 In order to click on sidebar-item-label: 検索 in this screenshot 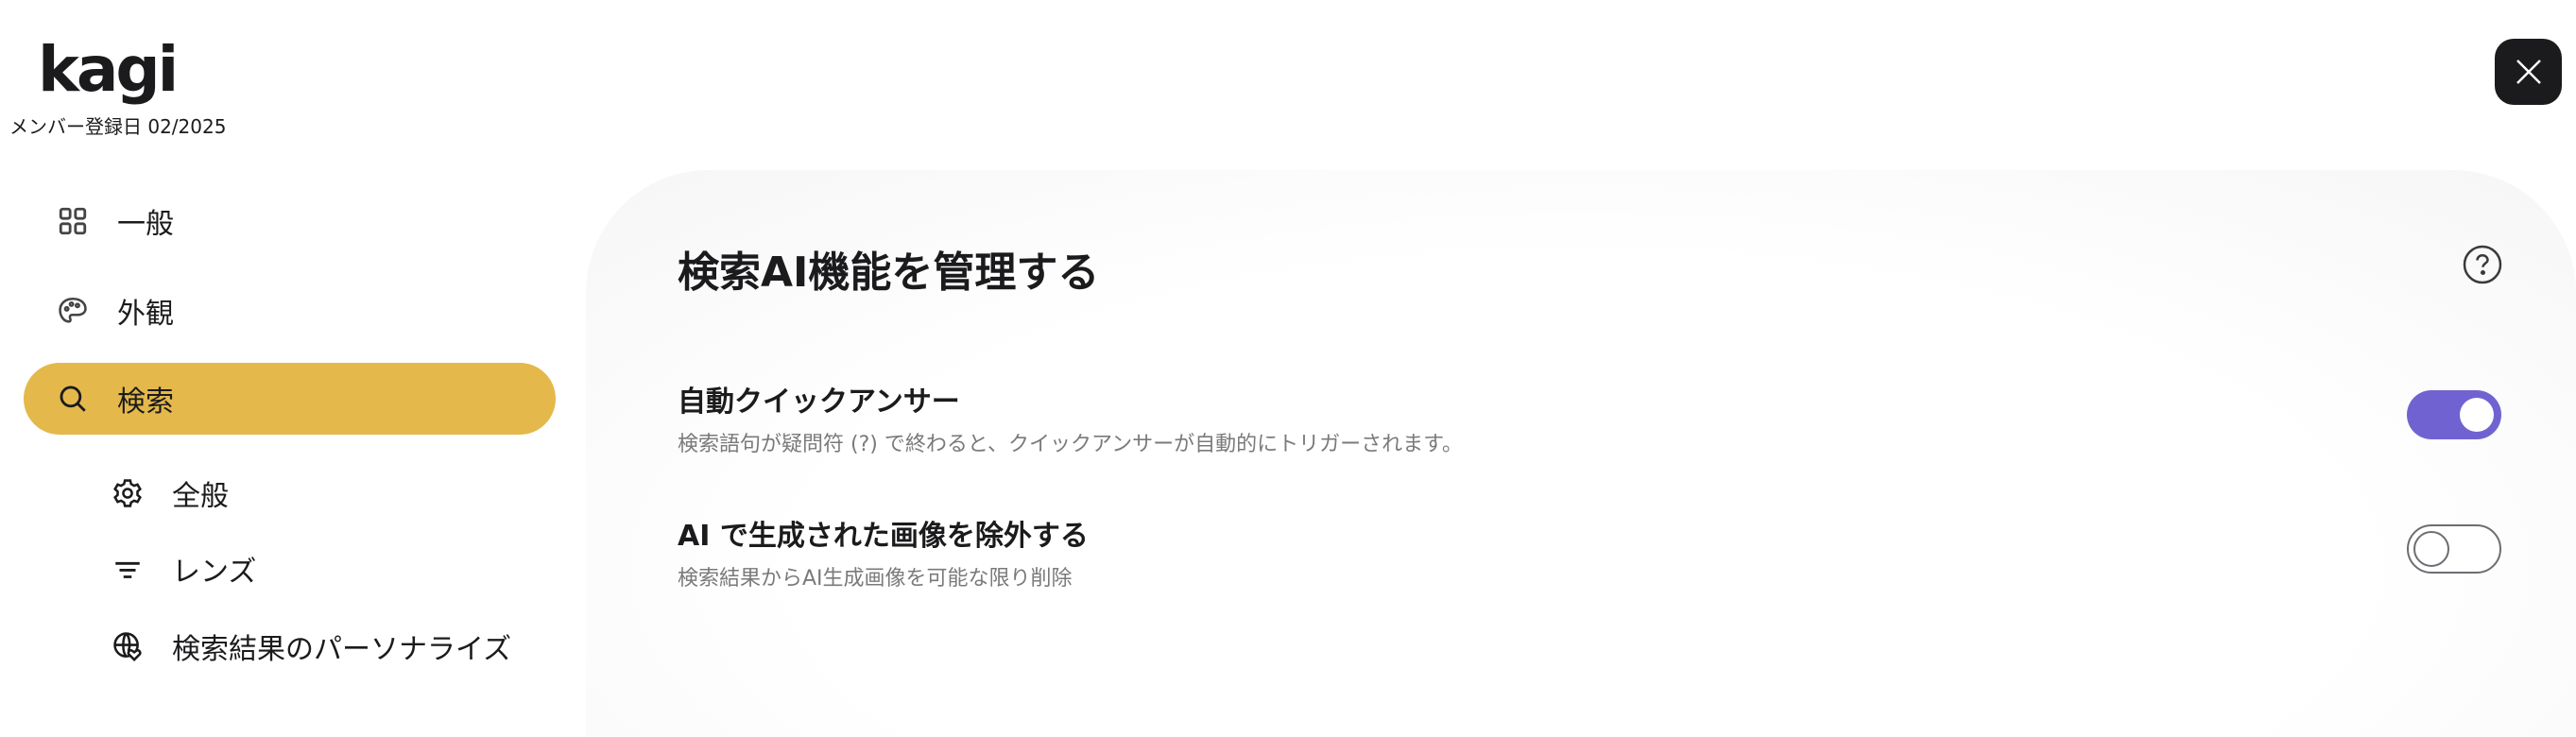, I will do `click(145, 402)`.